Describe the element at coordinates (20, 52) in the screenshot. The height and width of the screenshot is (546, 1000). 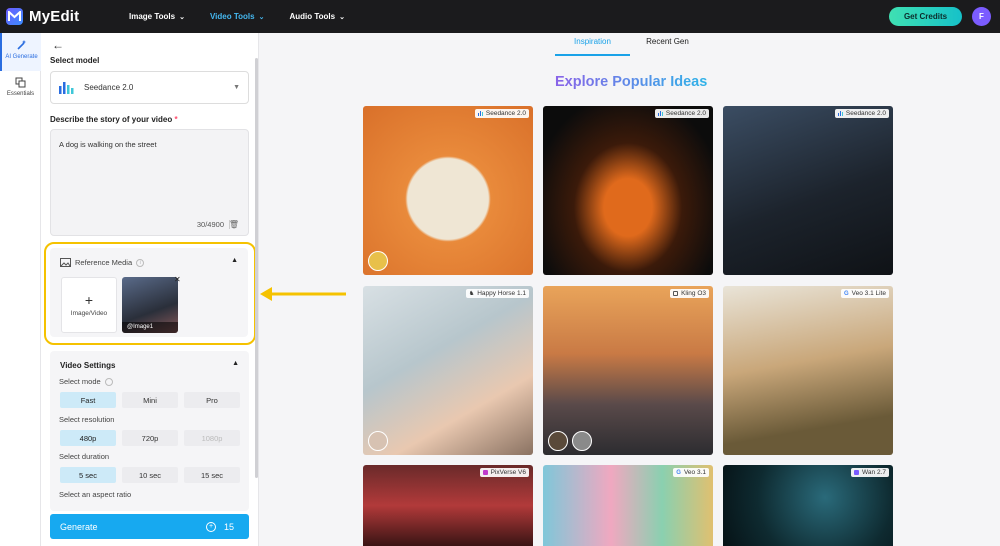
I see `rail-item-ai-generate: AI Generate` at that location.